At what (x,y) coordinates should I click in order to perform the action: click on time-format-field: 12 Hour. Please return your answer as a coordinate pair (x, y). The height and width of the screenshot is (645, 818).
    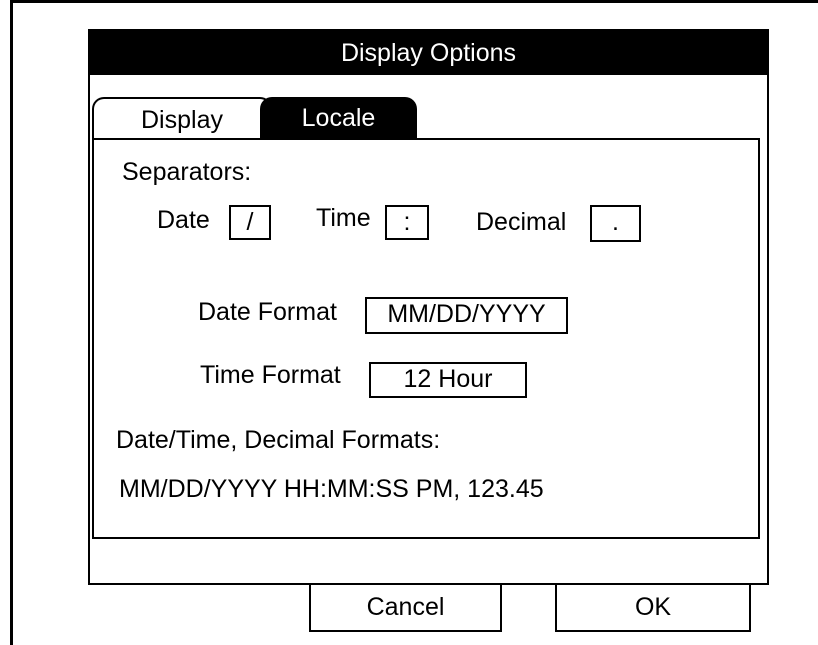
    Looking at the image, I should click on (448, 380).